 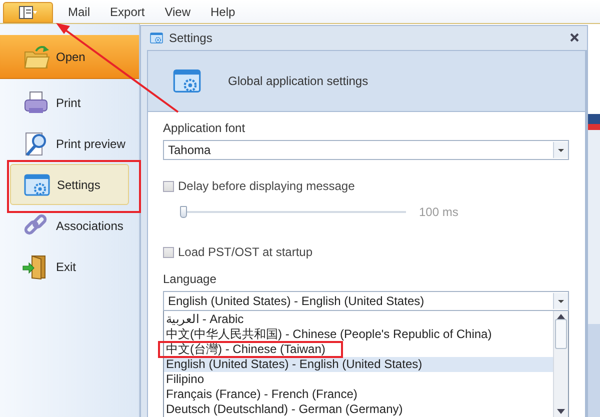 What do you see at coordinates (69, 57) in the screenshot?
I see `sidebar-item: Open` at bounding box center [69, 57].